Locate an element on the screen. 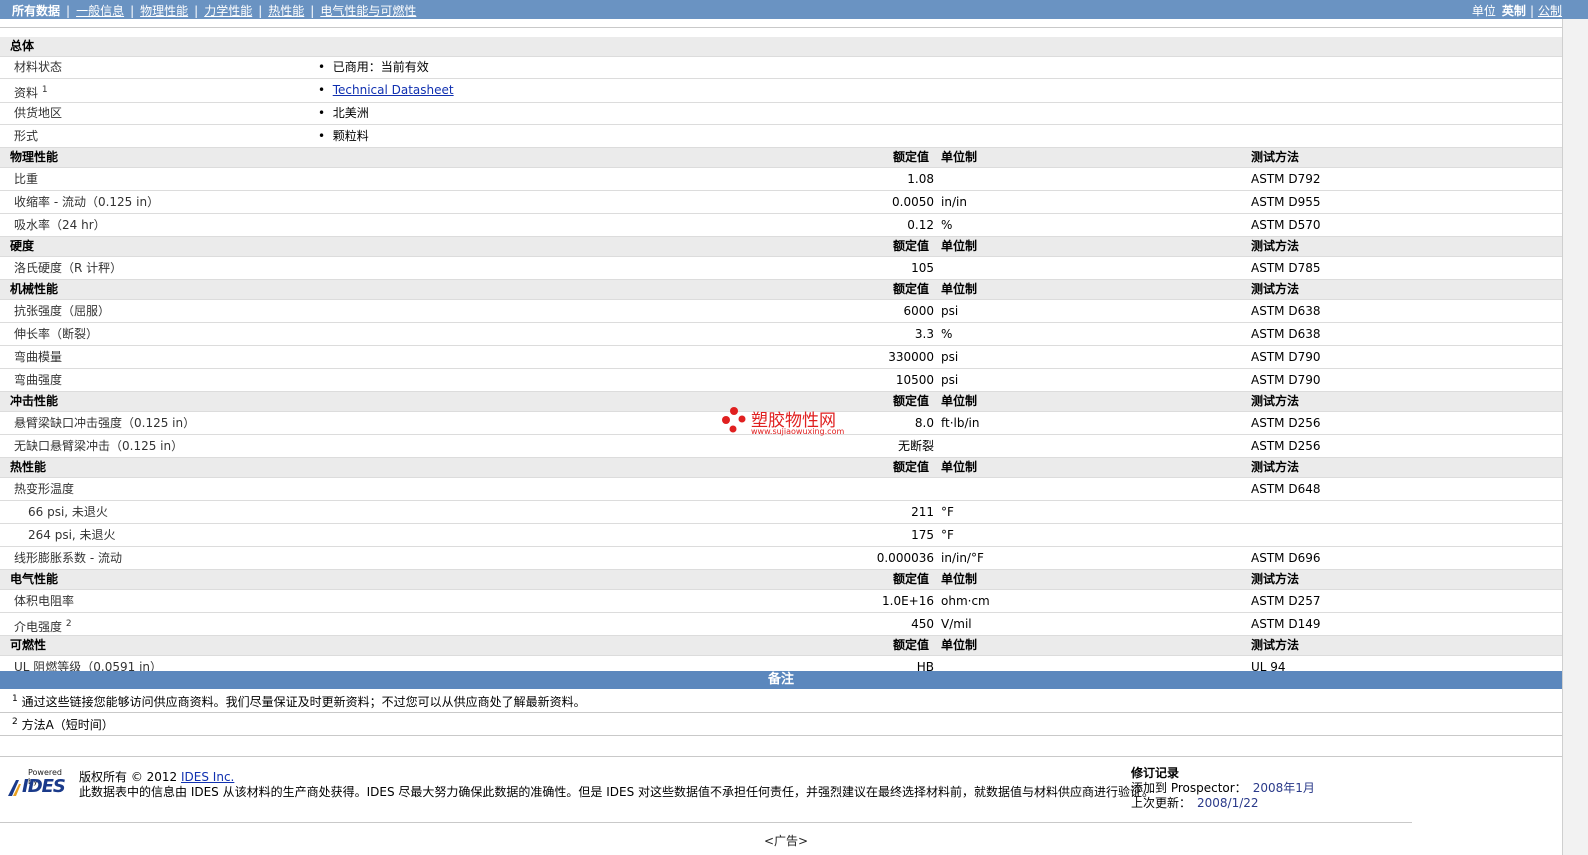 This screenshot has height=855, width=1588. table-row: 比重 1.08 ASTM D792 is located at coordinates (781, 179).